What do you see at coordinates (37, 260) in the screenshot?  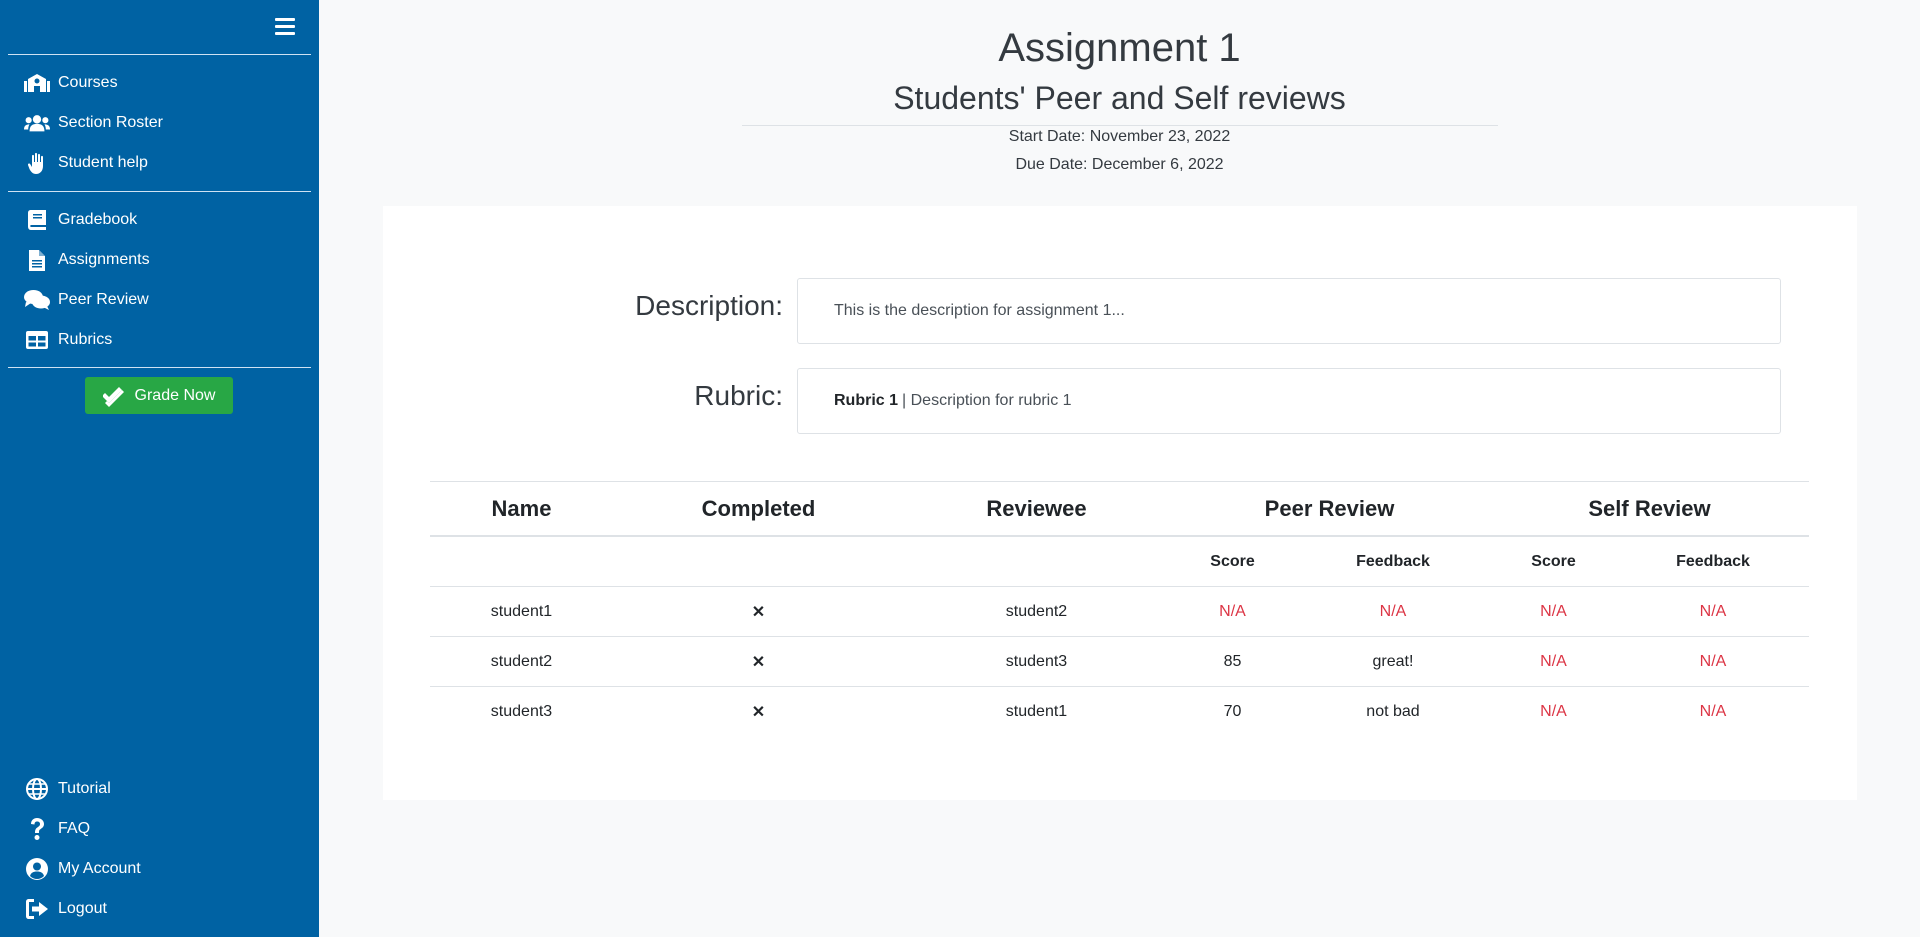 I see `file-icon` at bounding box center [37, 260].